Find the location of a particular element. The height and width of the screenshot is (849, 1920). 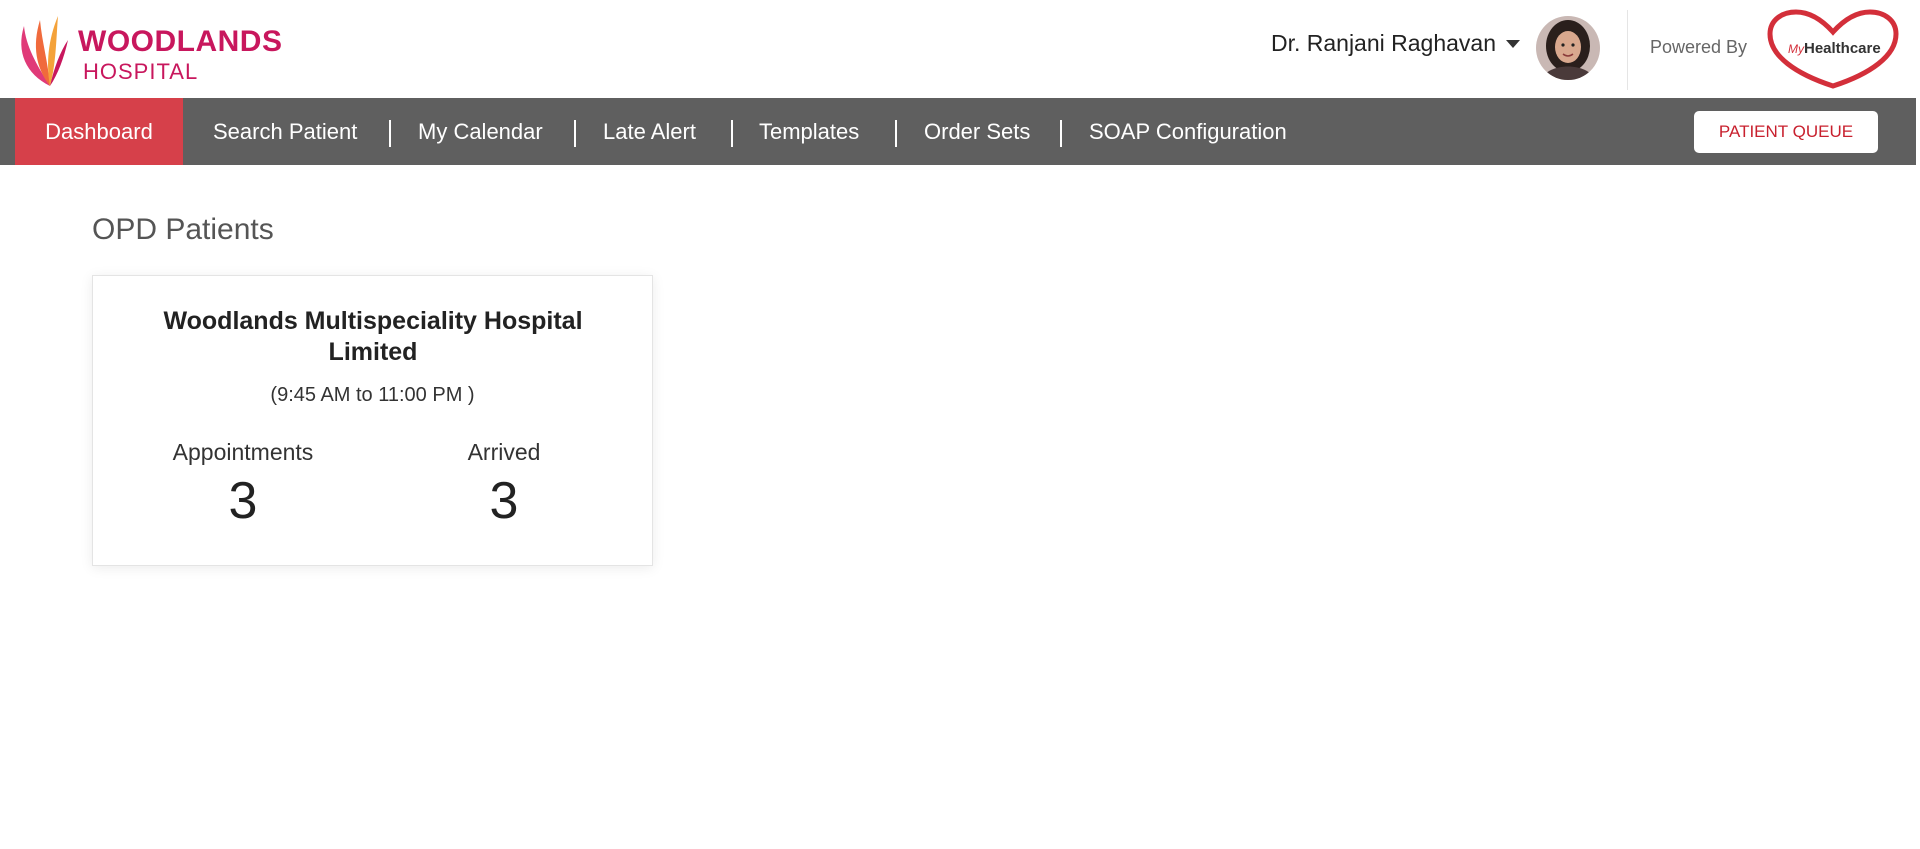

nav-late-alert: Late Alert is located at coordinates (649, 131).